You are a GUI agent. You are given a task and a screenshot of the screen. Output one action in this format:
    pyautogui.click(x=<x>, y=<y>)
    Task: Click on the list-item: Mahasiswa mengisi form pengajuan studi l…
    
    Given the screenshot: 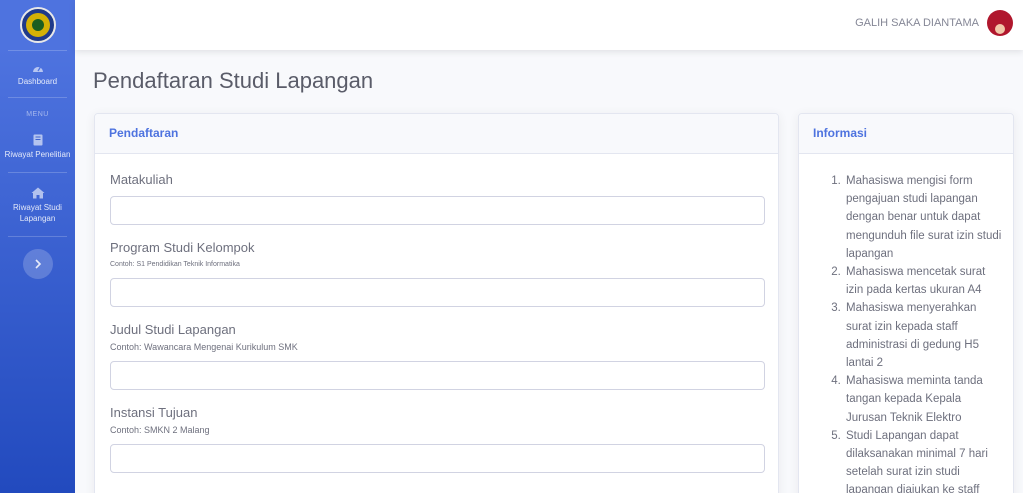 What is the action you would take?
    pyautogui.click(x=923, y=217)
    